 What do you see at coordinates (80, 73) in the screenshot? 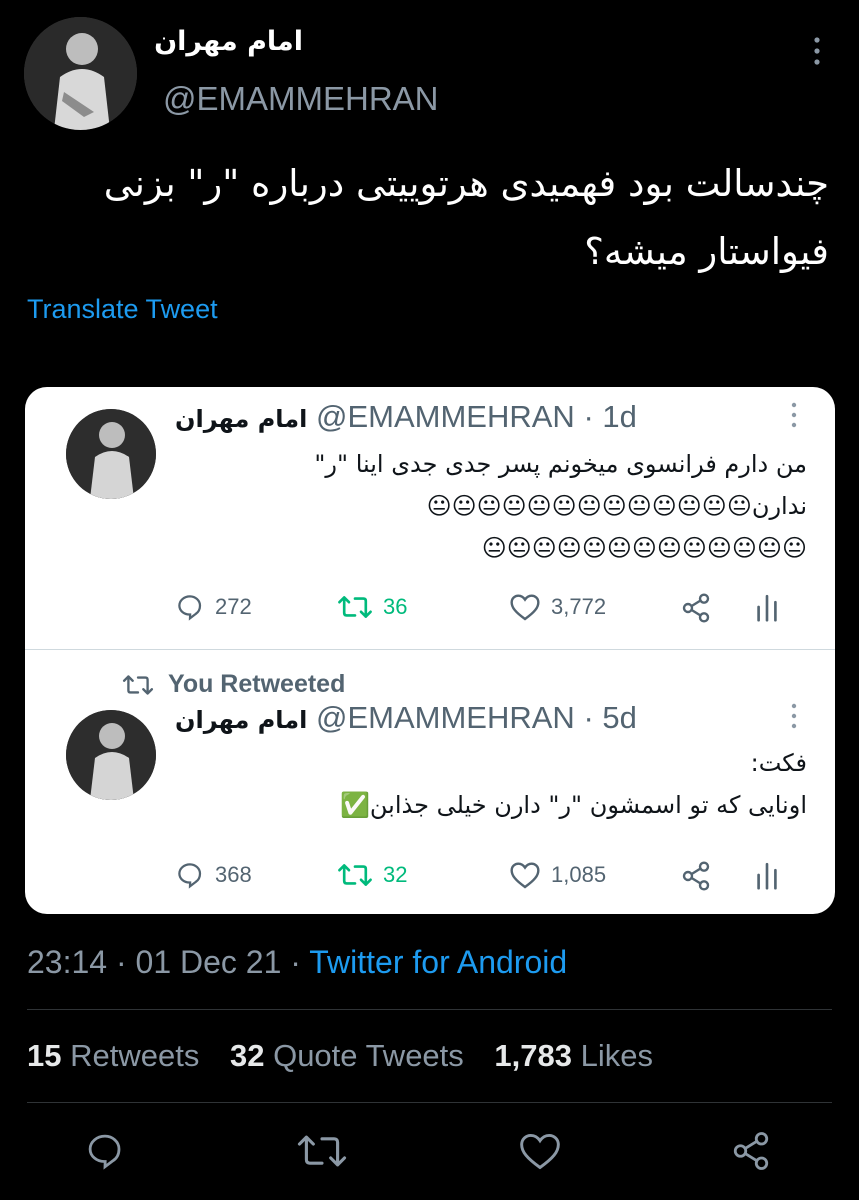
I see `author-avatar` at bounding box center [80, 73].